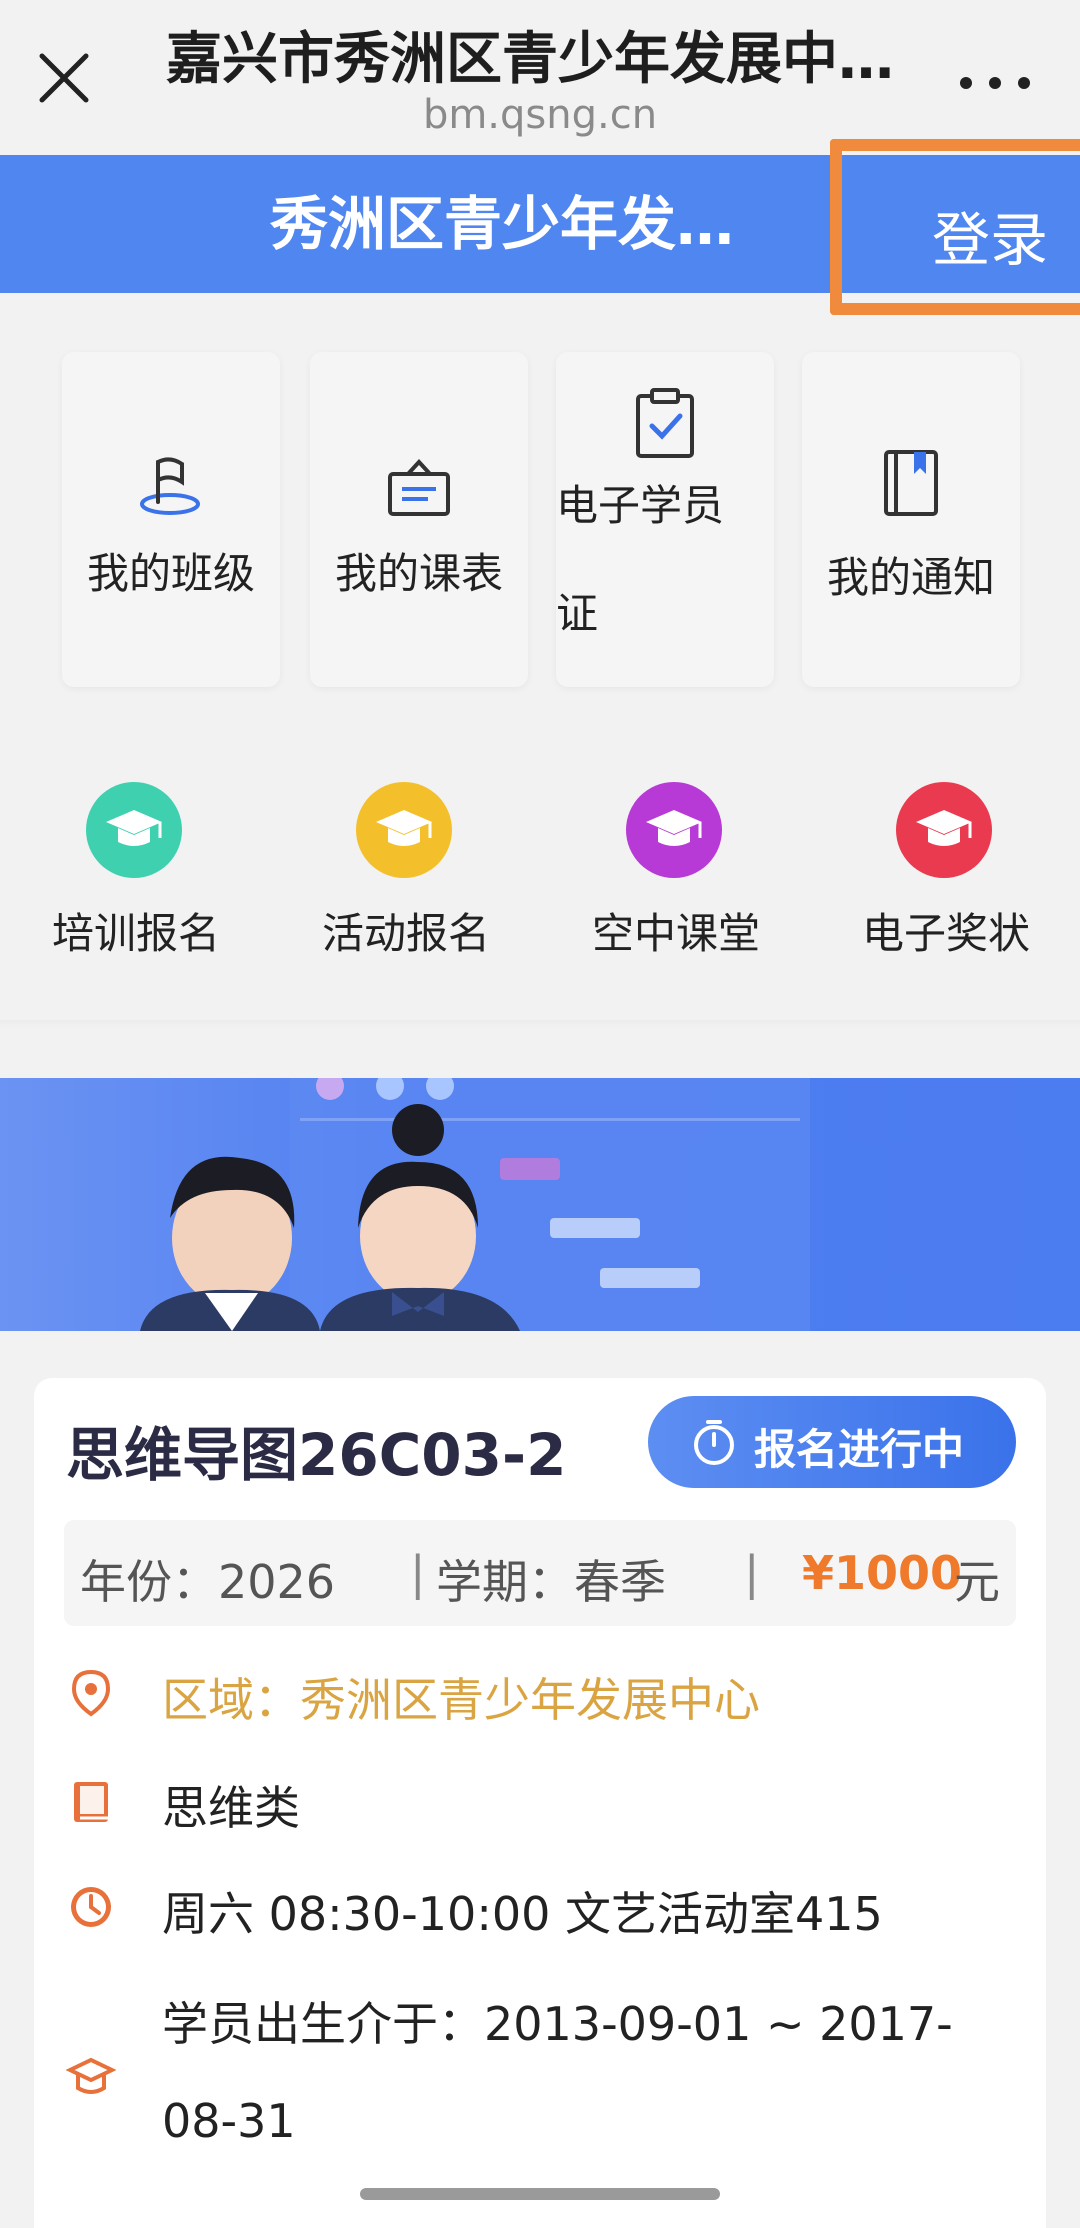  What do you see at coordinates (419, 487) in the screenshot?
I see `schedule-icon` at bounding box center [419, 487].